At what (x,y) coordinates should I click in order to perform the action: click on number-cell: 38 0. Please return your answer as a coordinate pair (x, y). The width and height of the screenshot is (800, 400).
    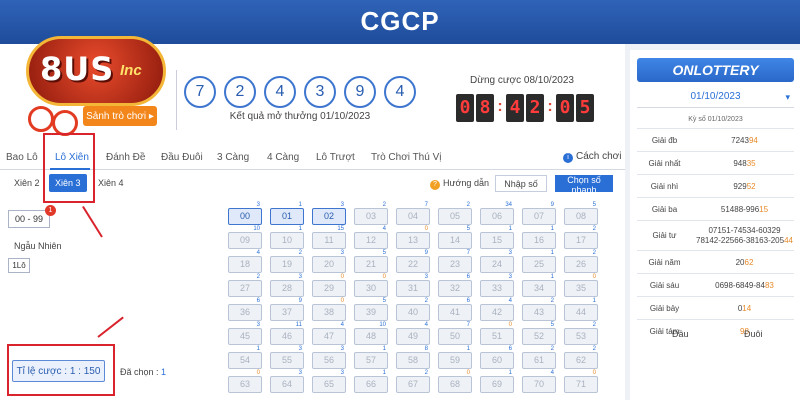
    Looking at the image, I should click on (329, 309).